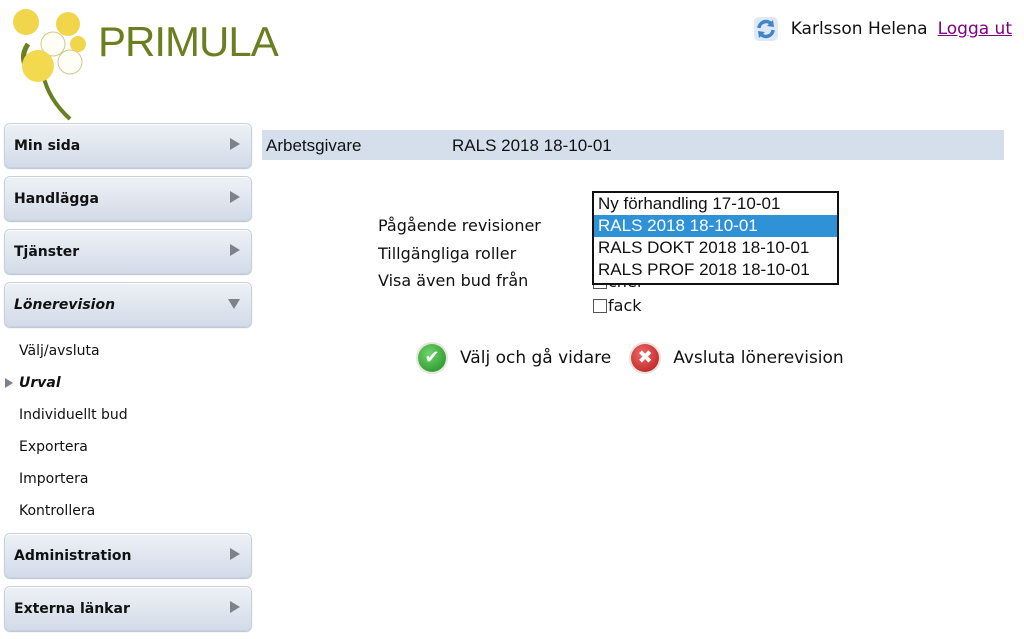 The height and width of the screenshot is (639, 1024). Describe the element at coordinates (128, 447) in the screenshot. I see `subitem-exportera: Exportera` at that location.